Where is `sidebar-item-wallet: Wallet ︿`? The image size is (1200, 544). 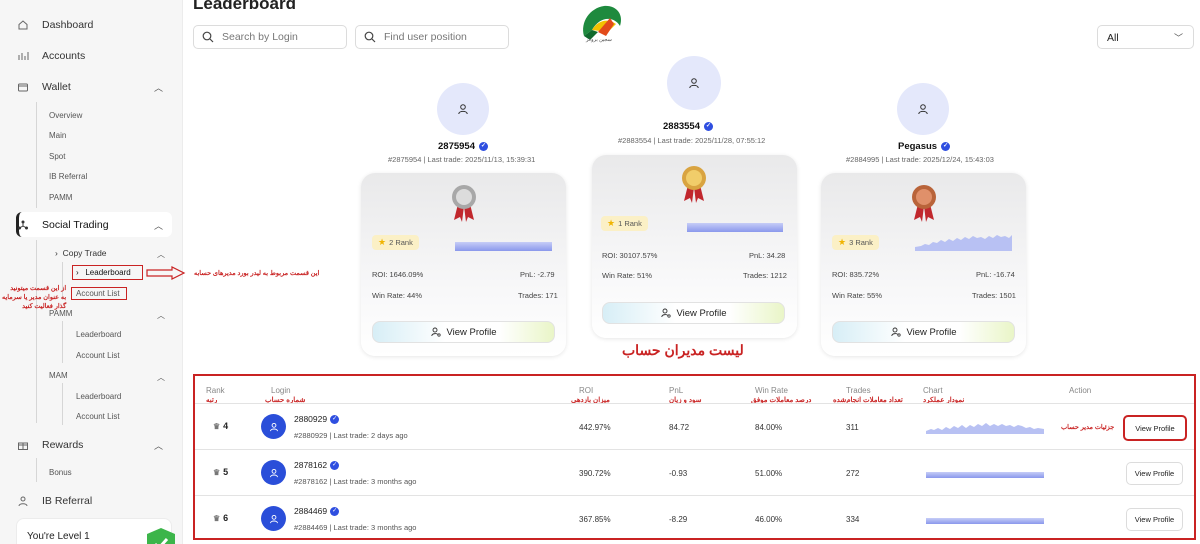
sidebar-item-wallet: Wallet ︿ is located at coordinates (93, 87).